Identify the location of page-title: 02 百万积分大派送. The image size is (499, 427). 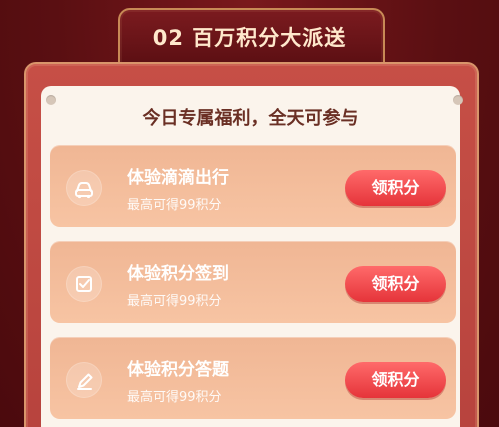
(249, 38).